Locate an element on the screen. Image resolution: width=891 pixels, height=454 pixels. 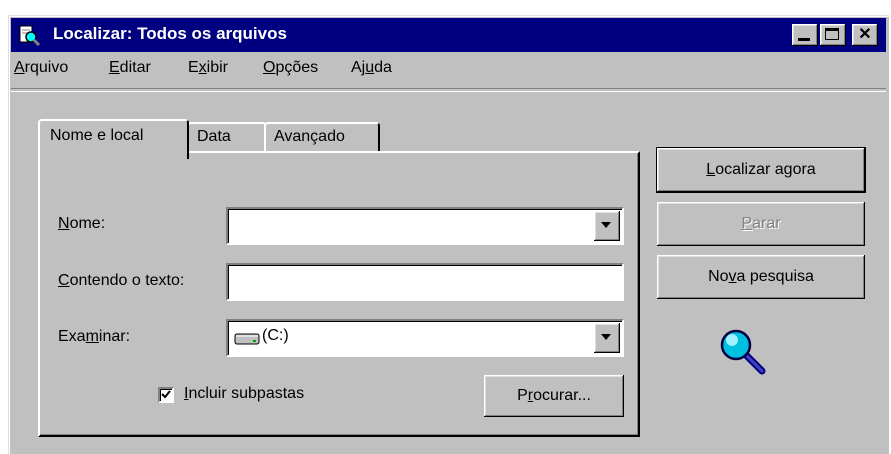
title-bar: Localizar: Todos os arquivos ✕ is located at coordinates (448, 35).